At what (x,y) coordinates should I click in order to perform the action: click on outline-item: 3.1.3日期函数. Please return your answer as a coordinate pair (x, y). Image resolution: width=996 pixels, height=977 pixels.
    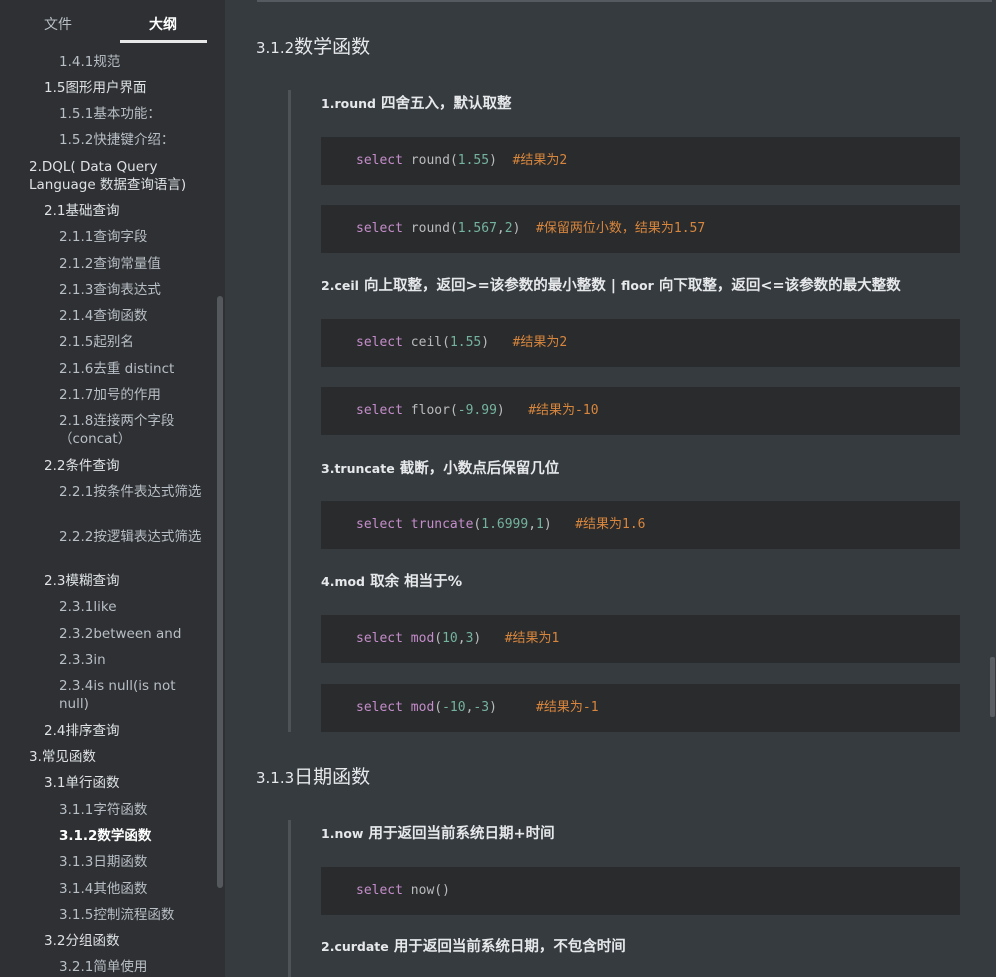
    Looking at the image, I should click on (131, 862).